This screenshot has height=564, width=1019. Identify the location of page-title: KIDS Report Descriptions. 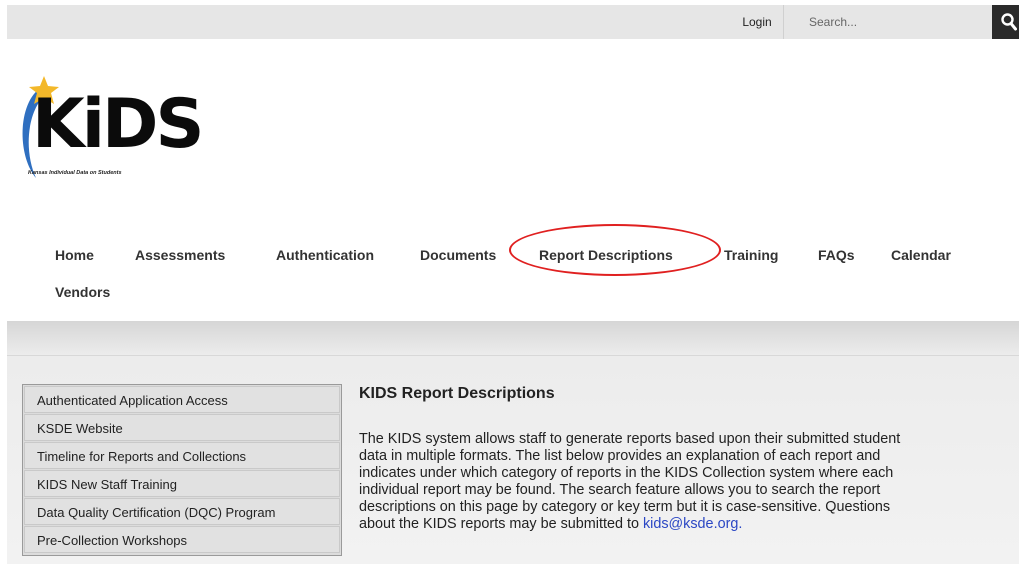
(457, 393).